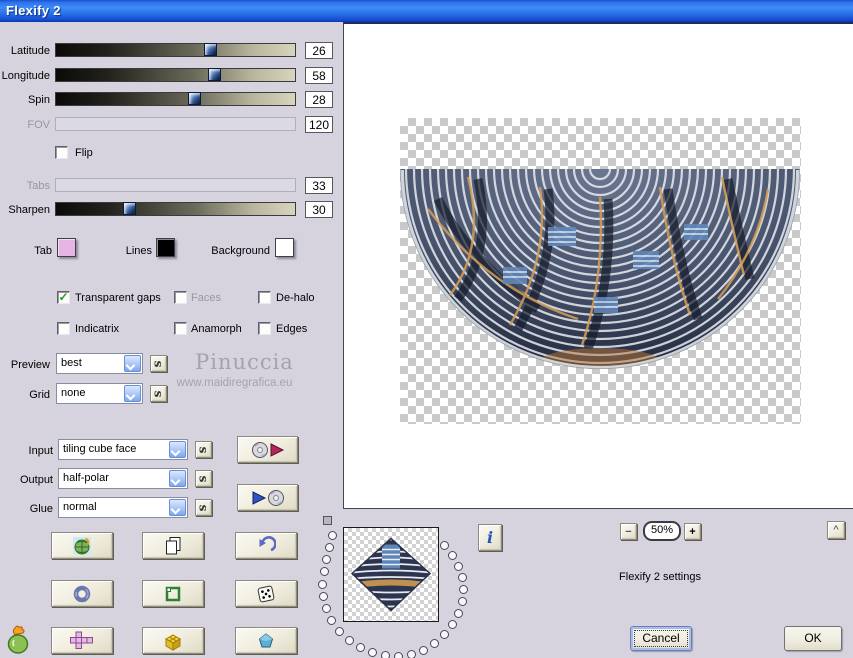 The height and width of the screenshot is (658, 853). What do you see at coordinates (813, 638) in the screenshot?
I see `ok-button: OK` at bounding box center [813, 638].